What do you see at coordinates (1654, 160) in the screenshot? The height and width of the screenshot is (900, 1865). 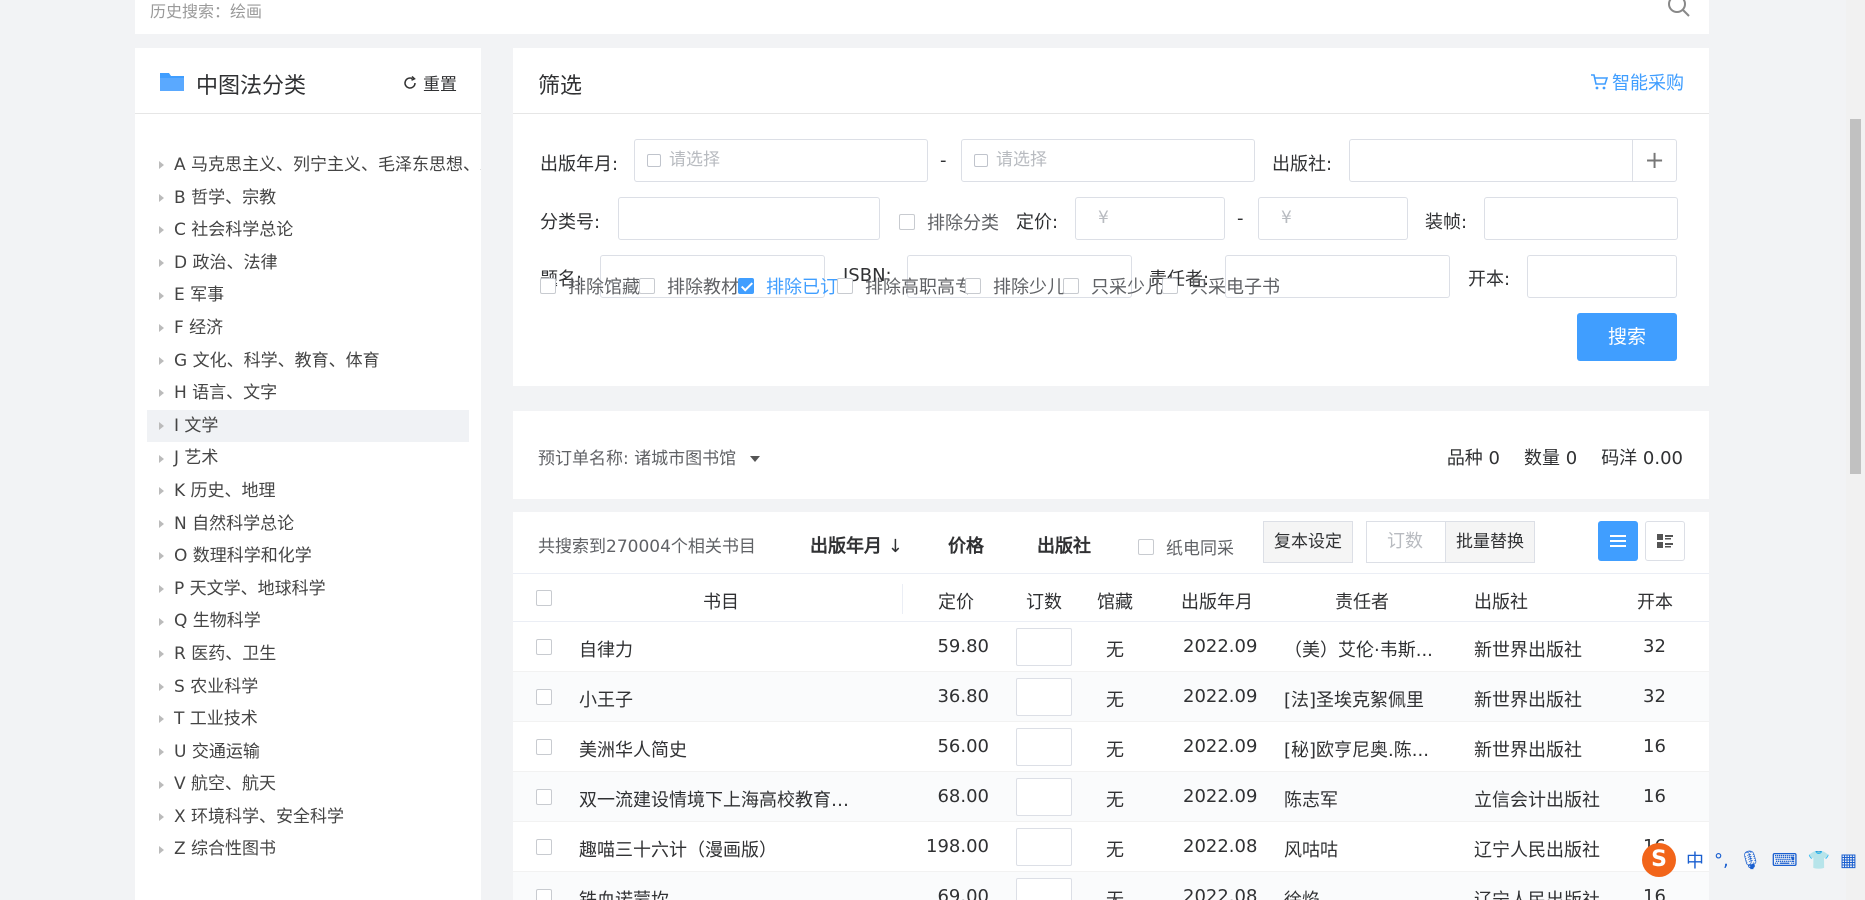 I see `add-publisher-button: +` at bounding box center [1654, 160].